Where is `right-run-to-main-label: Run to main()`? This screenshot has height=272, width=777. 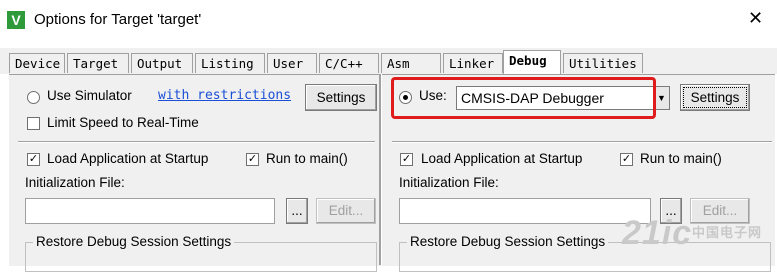
right-run-to-main-label: Run to main() is located at coordinates (681, 158).